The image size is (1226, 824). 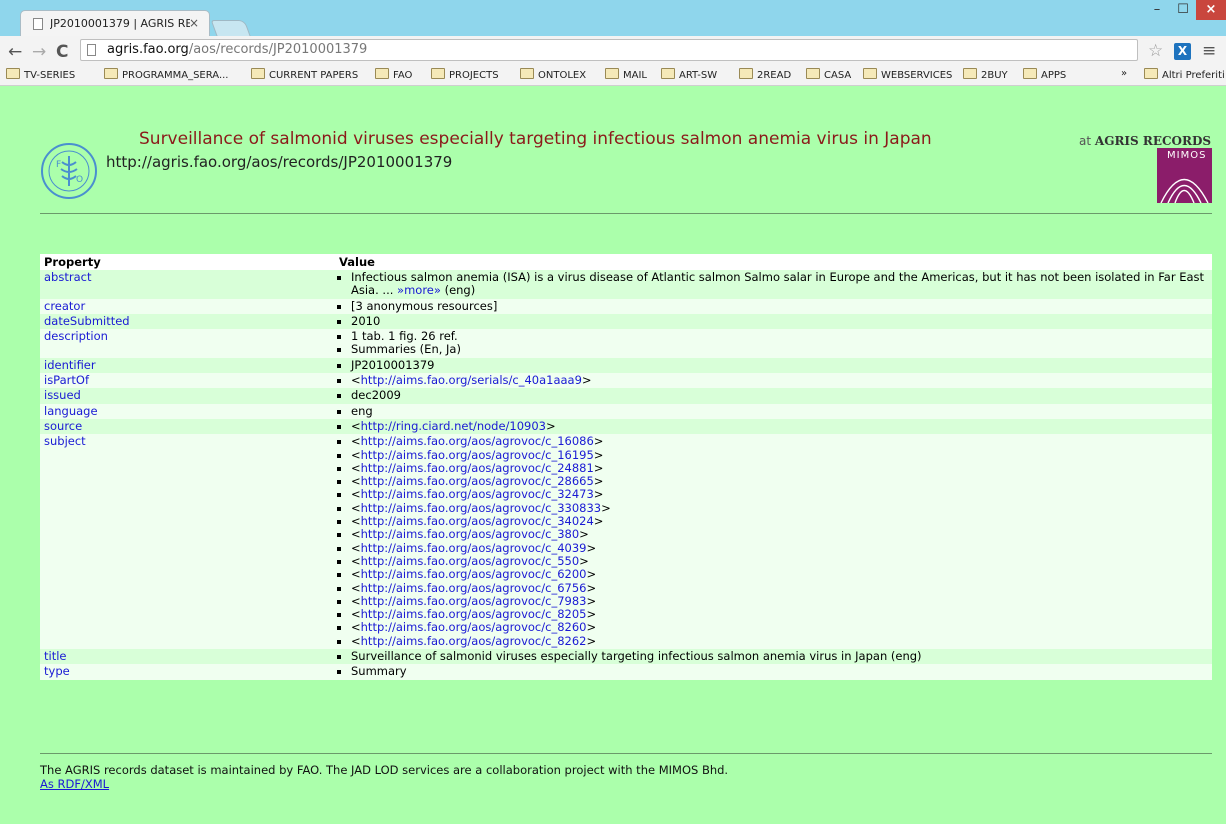 I want to click on bookmark-folder: 2READ, so click(x=765, y=74).